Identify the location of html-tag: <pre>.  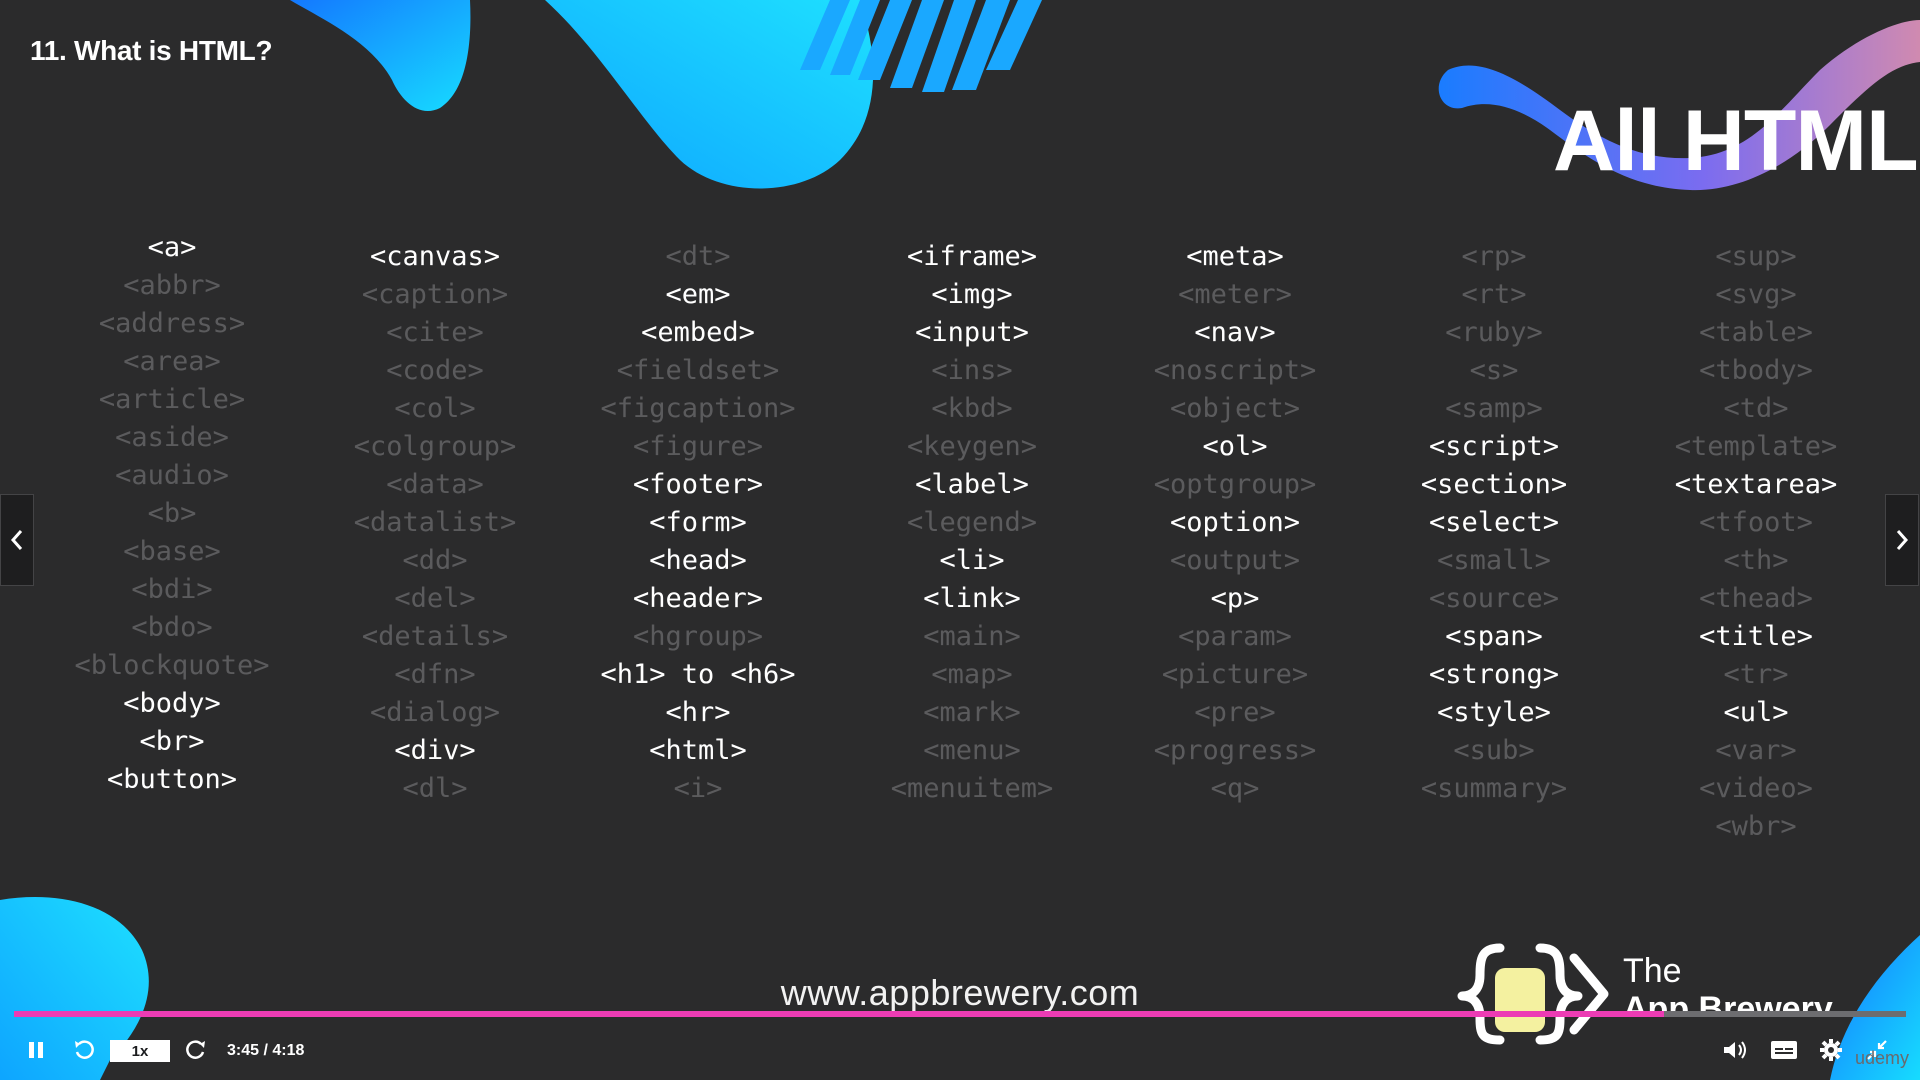
(1235, 712).